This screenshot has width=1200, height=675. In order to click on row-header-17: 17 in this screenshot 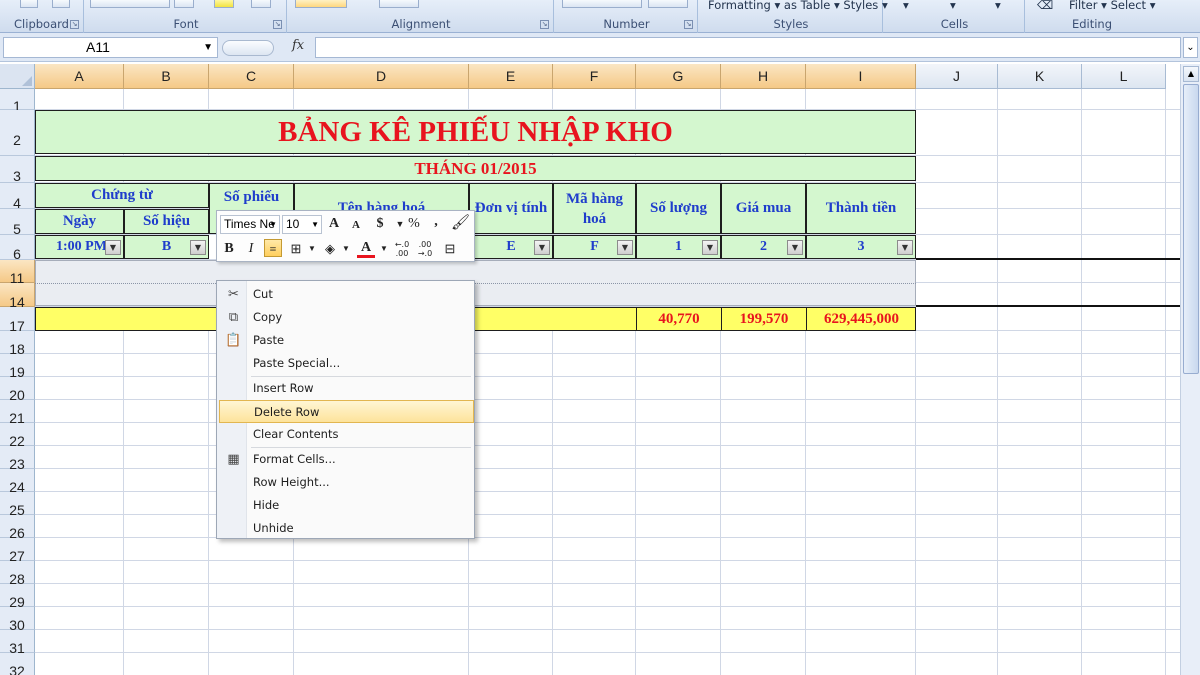, I will do `click(17, 320)`.